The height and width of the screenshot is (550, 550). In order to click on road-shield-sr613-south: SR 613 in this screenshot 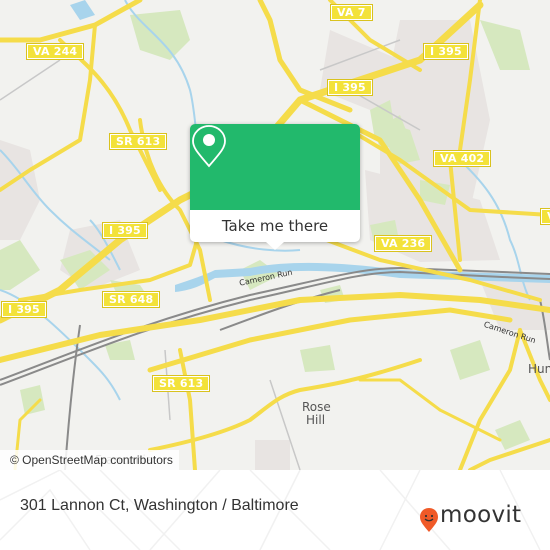, I will do `click(181, 383)`.